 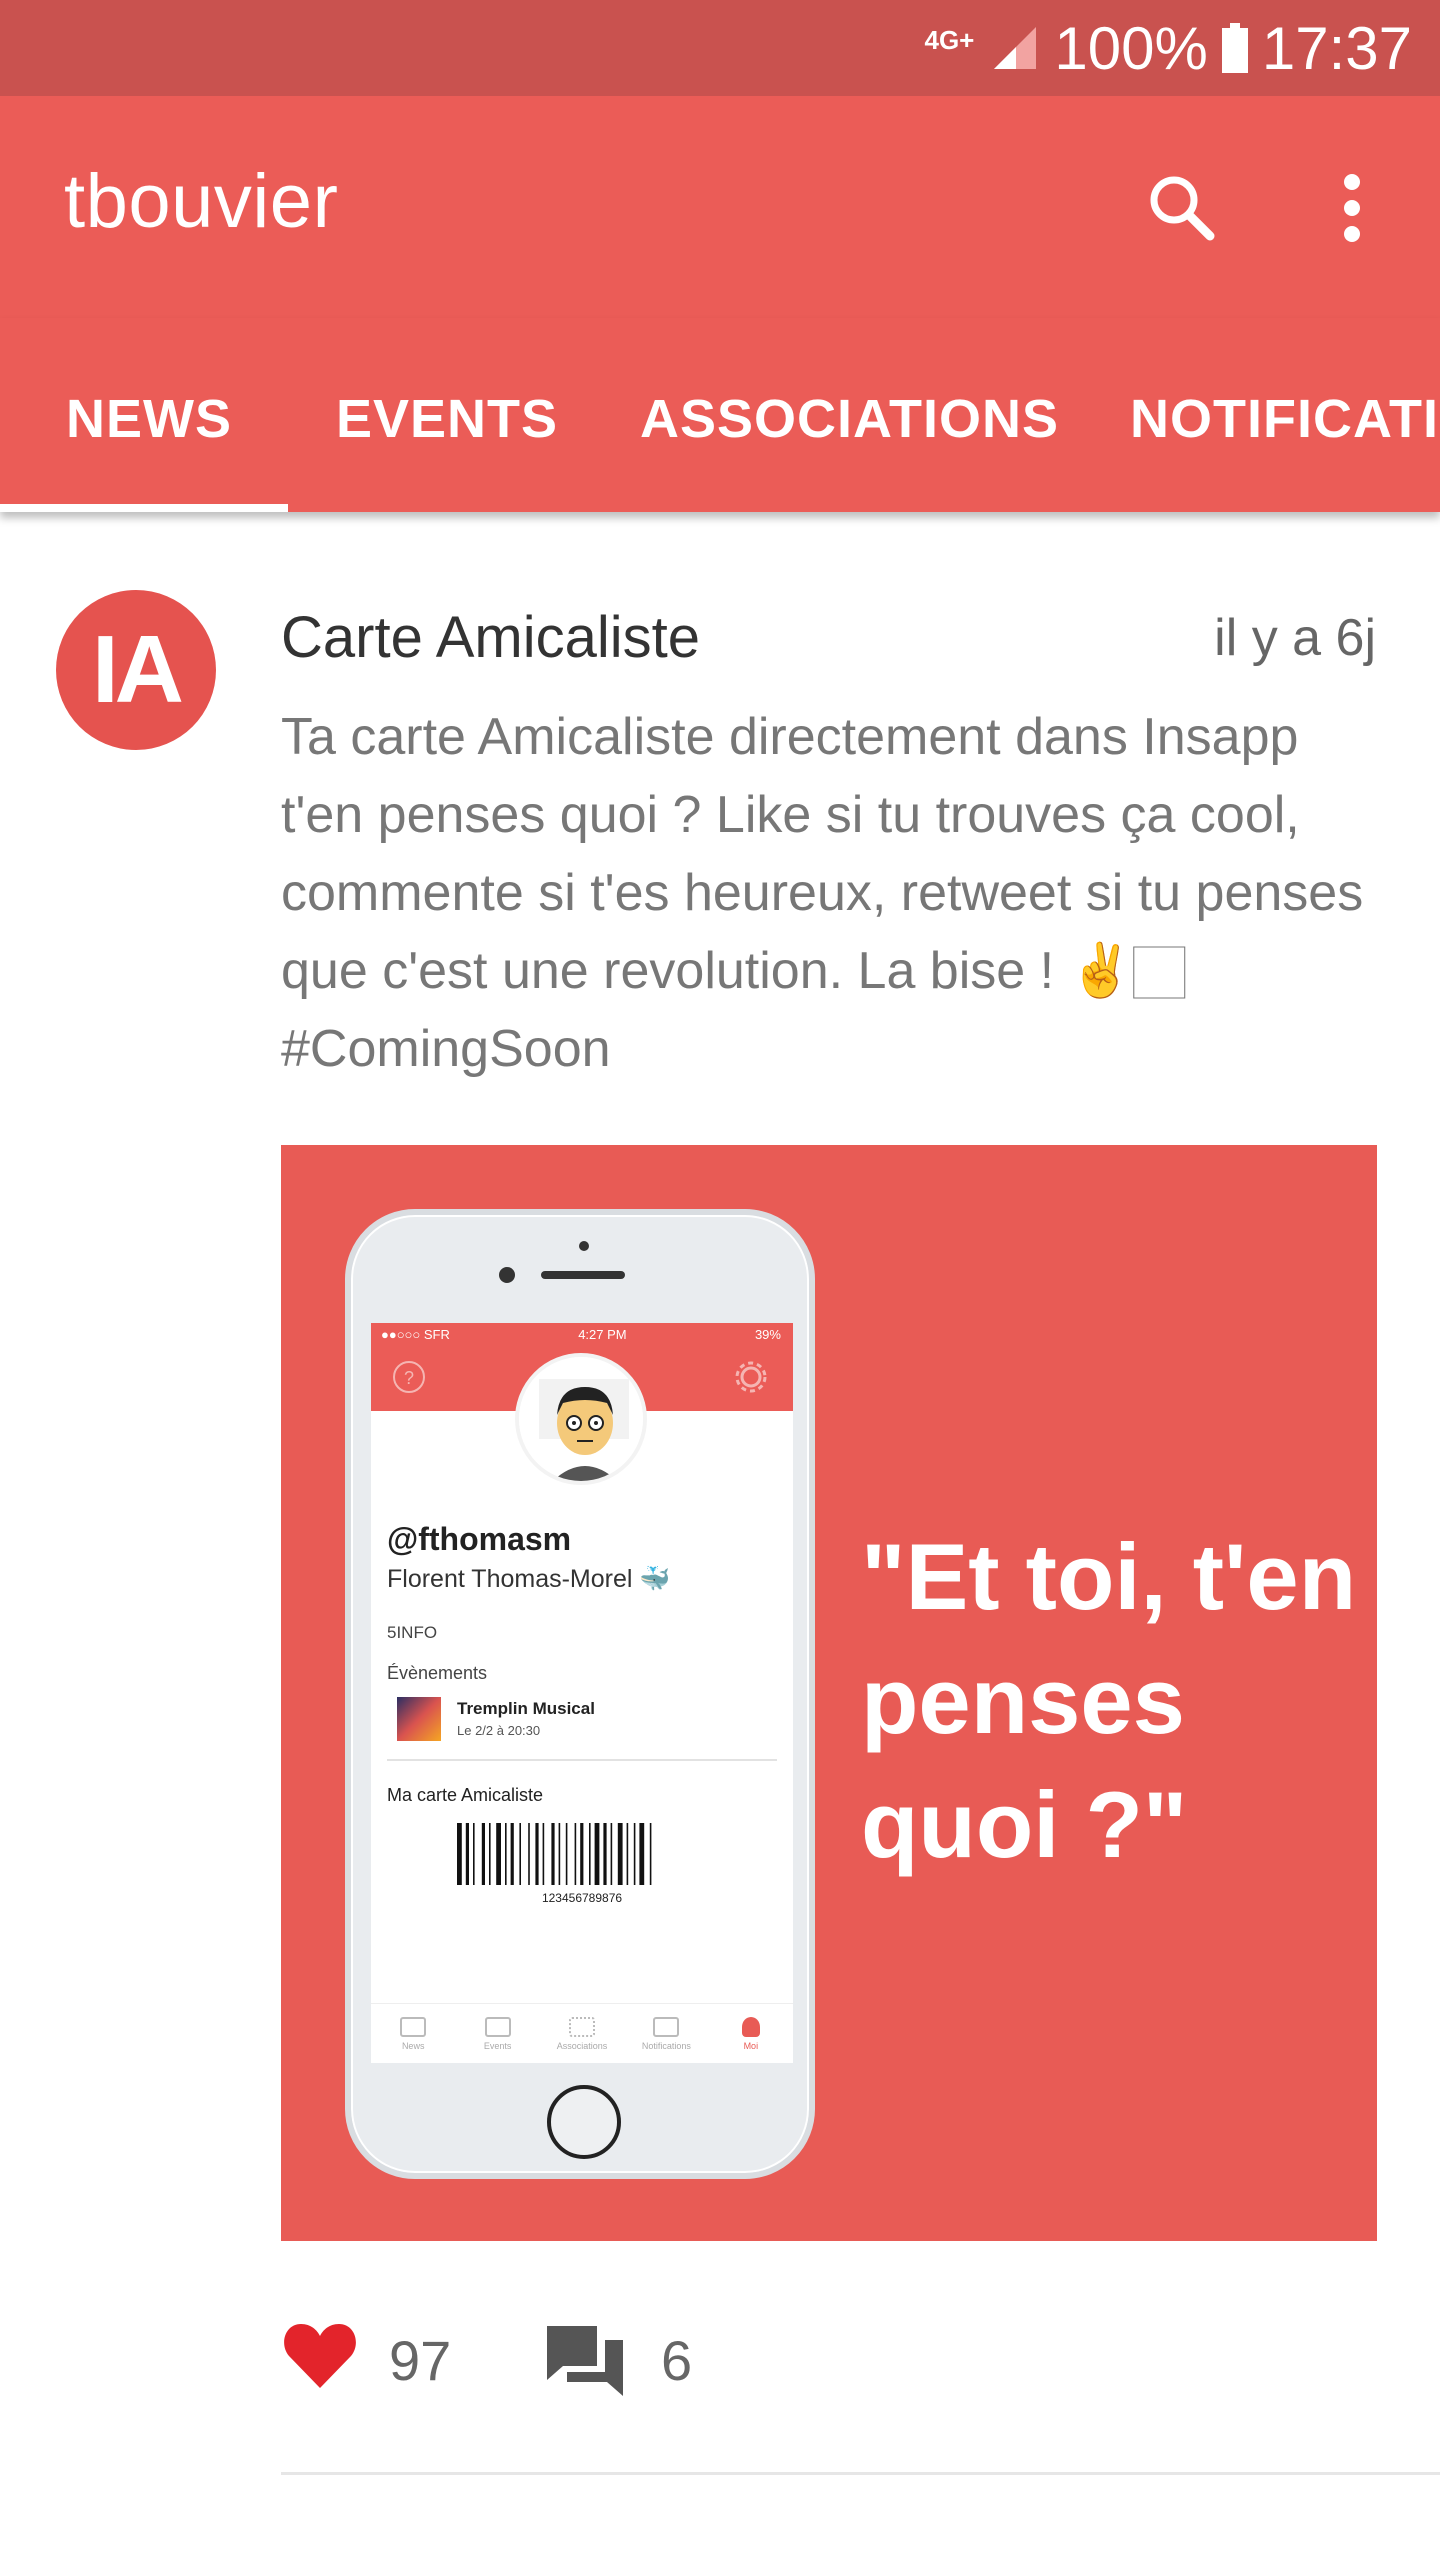 I want to click on megaphone-icon, so click(x=666, y=2026).